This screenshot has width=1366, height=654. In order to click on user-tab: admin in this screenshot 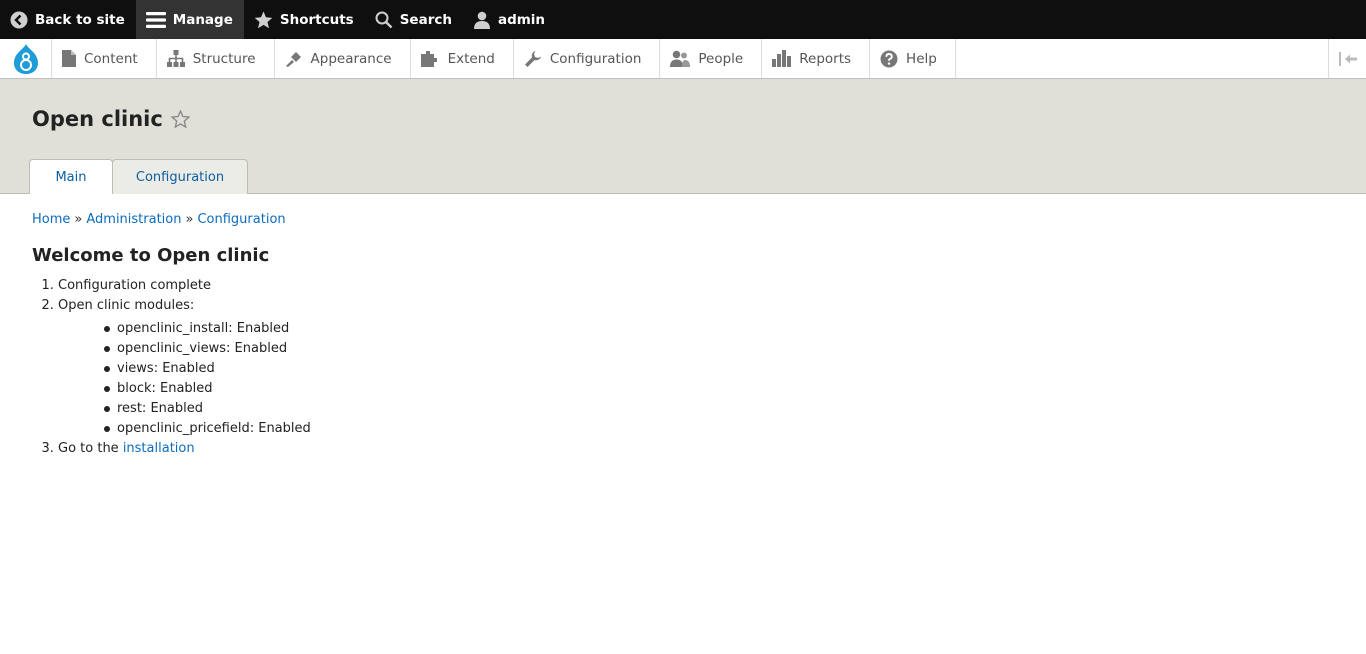, I will do `click(509, 19)`.